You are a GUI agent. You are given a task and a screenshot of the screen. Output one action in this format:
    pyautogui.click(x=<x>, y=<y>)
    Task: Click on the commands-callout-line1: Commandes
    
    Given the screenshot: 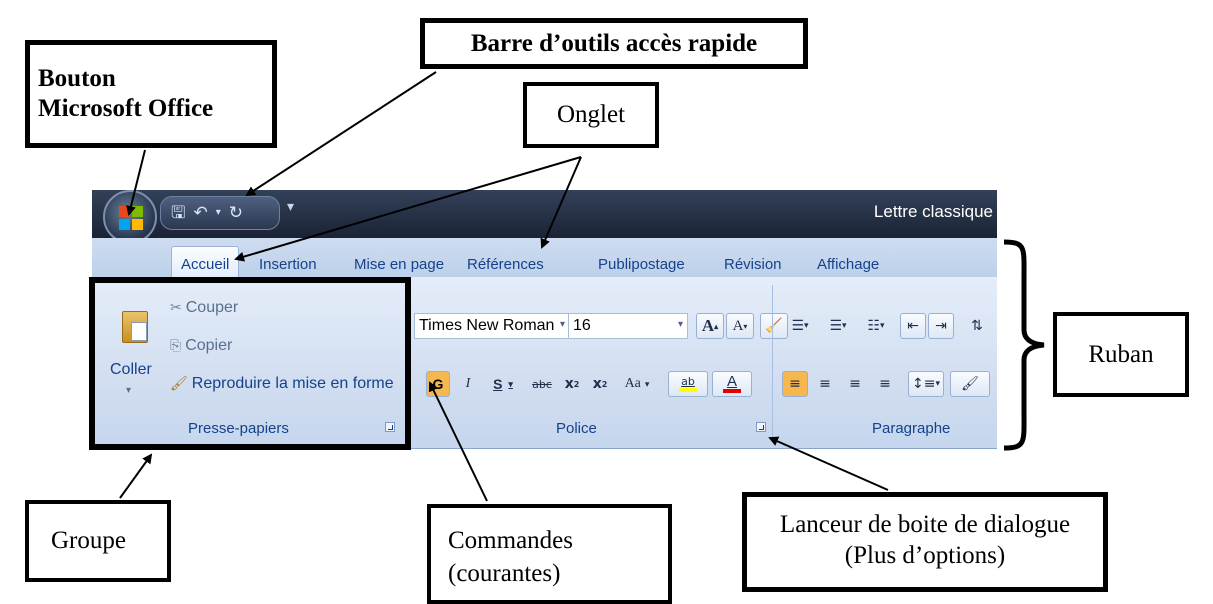 What is the action you would take?
    pyautogui.click(x=510, y=540)
    